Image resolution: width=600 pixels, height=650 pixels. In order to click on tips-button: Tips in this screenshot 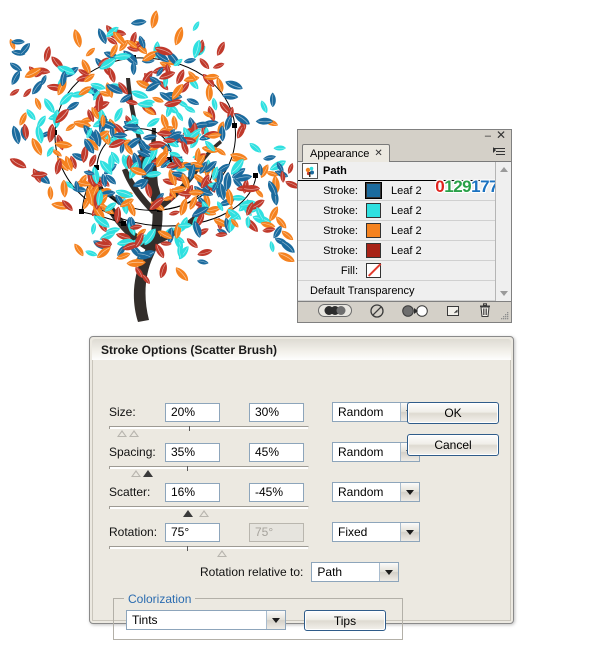, I will do `click(345, 620)`.